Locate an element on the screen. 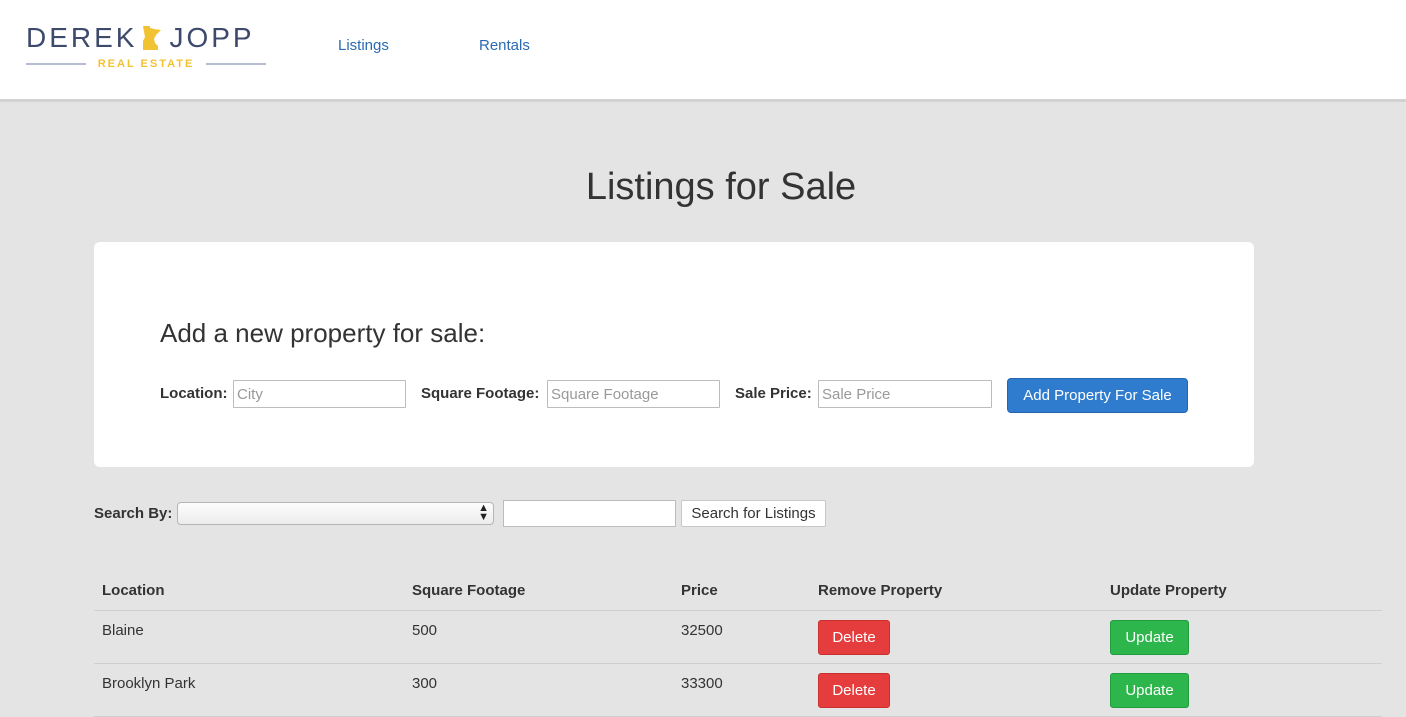 Image resolution: width=1406 pixels, height=717 pixels. add-property-button: Add Property For Sale is located at coordinates (1097, 395).